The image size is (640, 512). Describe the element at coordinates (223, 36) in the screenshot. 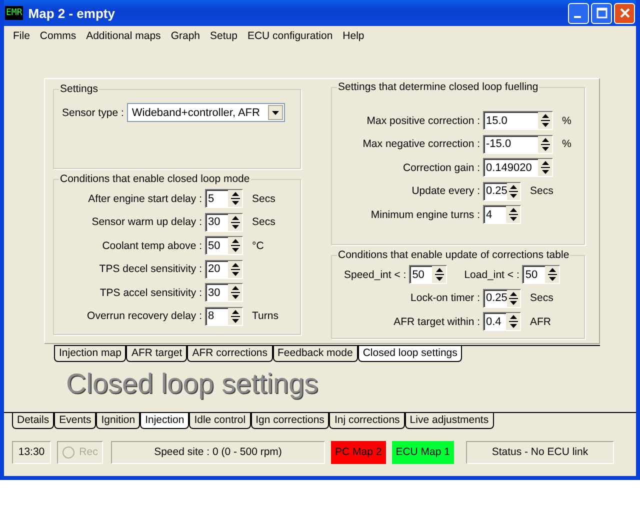

I see `menu-item: Setup` at that location.